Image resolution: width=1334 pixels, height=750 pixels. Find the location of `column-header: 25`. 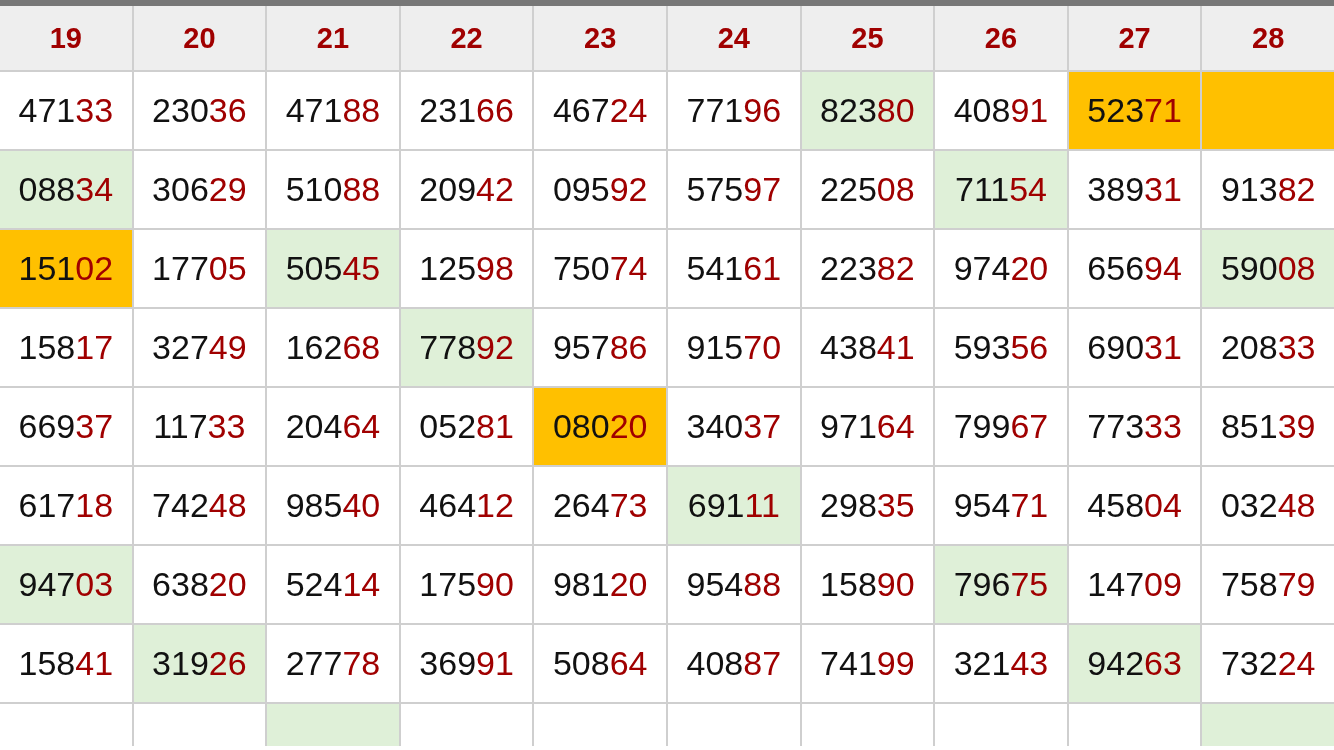

column-header: 25 is located at coordinates (867, 38).